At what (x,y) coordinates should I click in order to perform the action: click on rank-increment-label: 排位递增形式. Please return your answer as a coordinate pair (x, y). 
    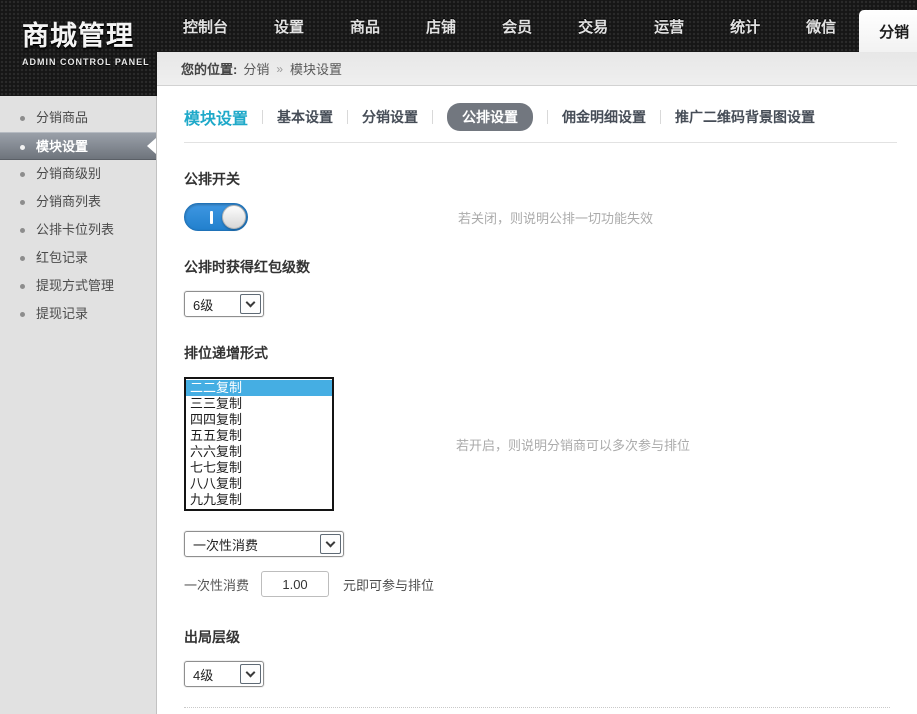
    Looking at the image, I should click on (226, 353).